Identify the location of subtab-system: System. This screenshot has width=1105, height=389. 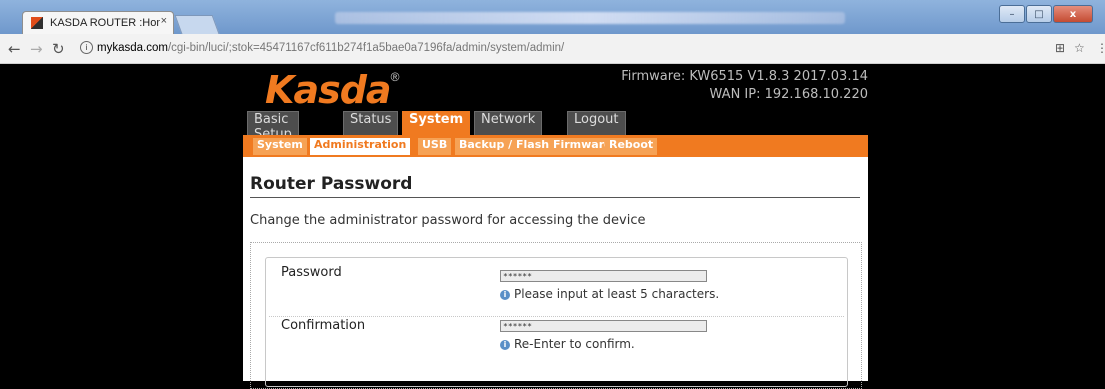
(280, 146).